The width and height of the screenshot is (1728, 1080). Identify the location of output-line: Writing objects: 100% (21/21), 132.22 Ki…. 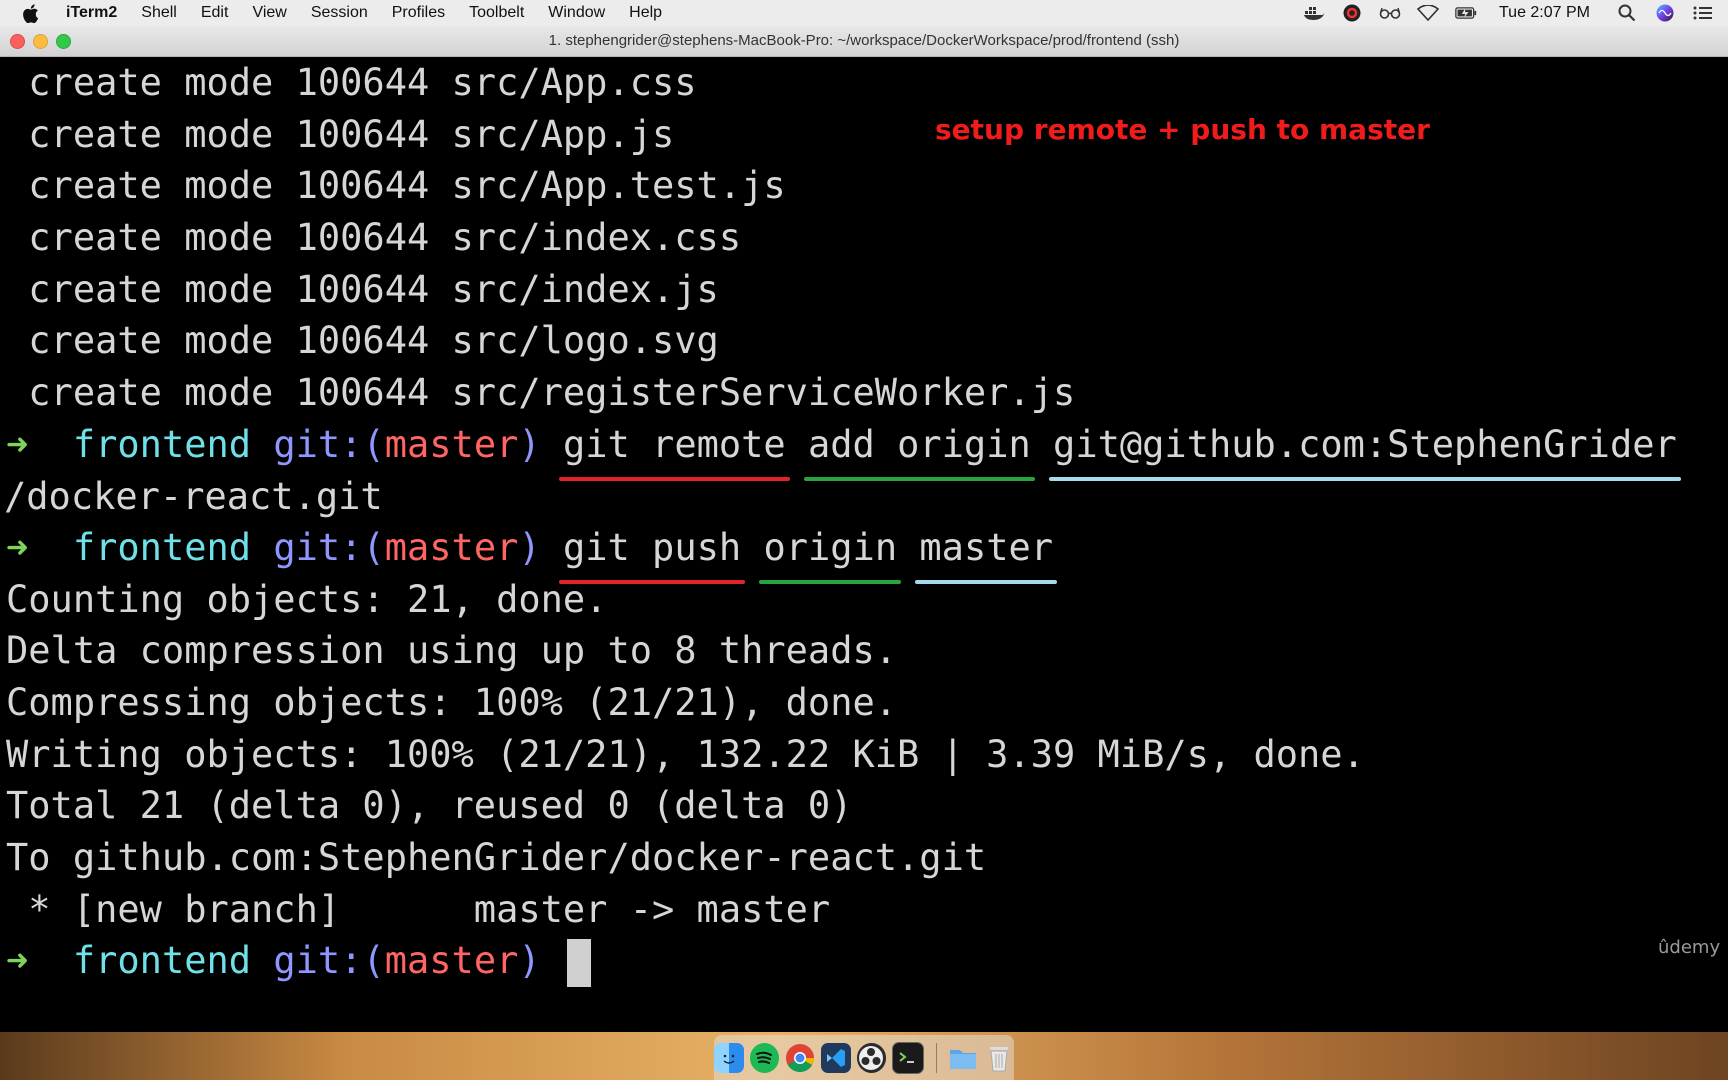
(685, 754).